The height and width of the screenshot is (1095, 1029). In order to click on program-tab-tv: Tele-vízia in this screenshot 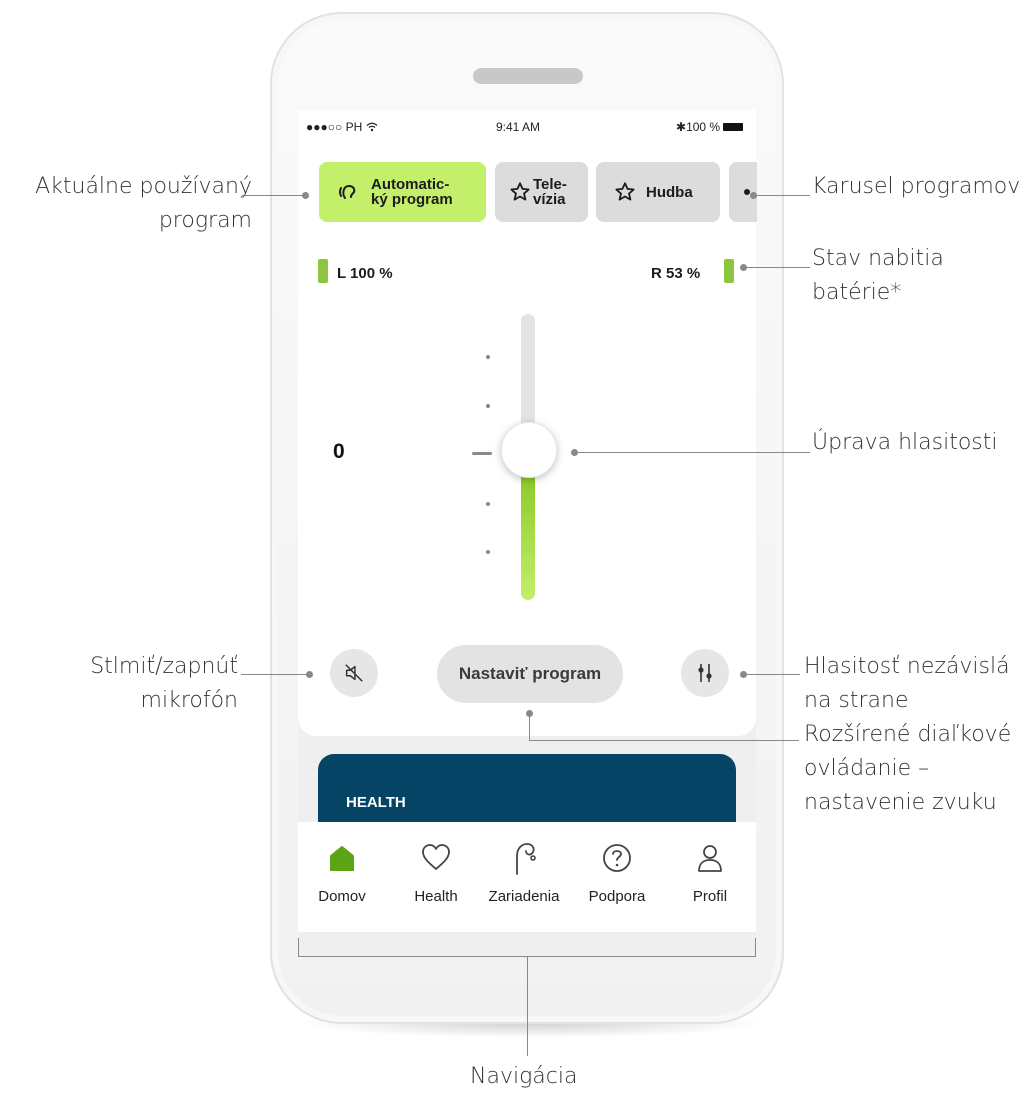, I will do `click(541, 192)`.